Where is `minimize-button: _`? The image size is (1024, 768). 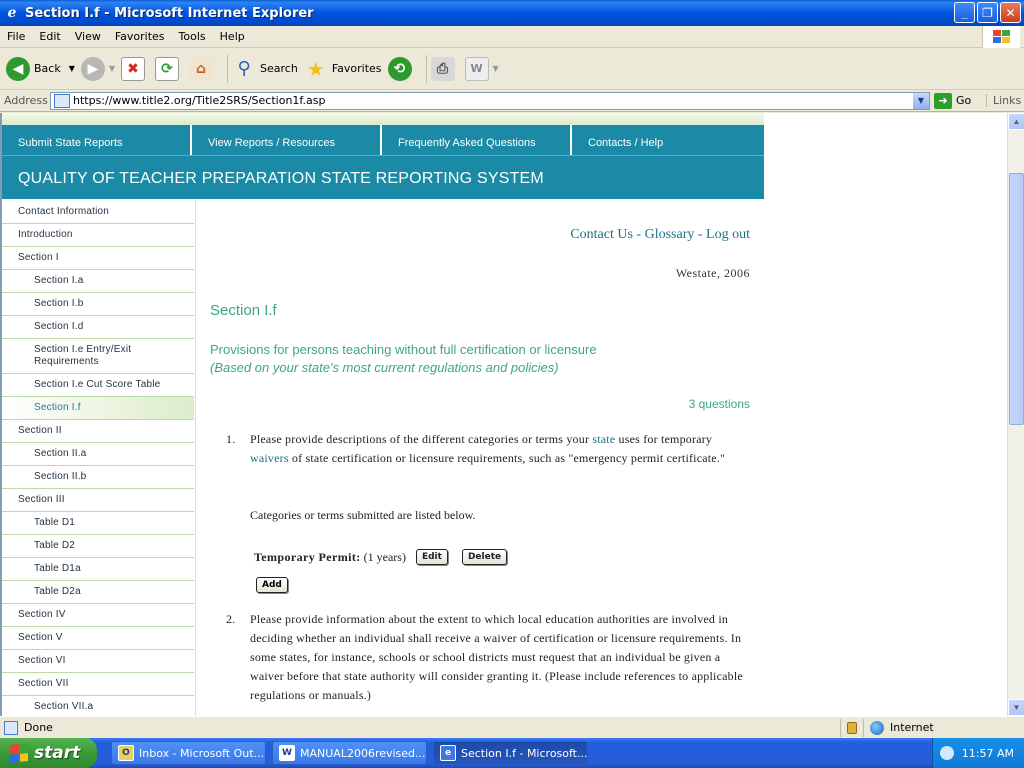 minimize-button: _ is located at coordinates (964, 12).